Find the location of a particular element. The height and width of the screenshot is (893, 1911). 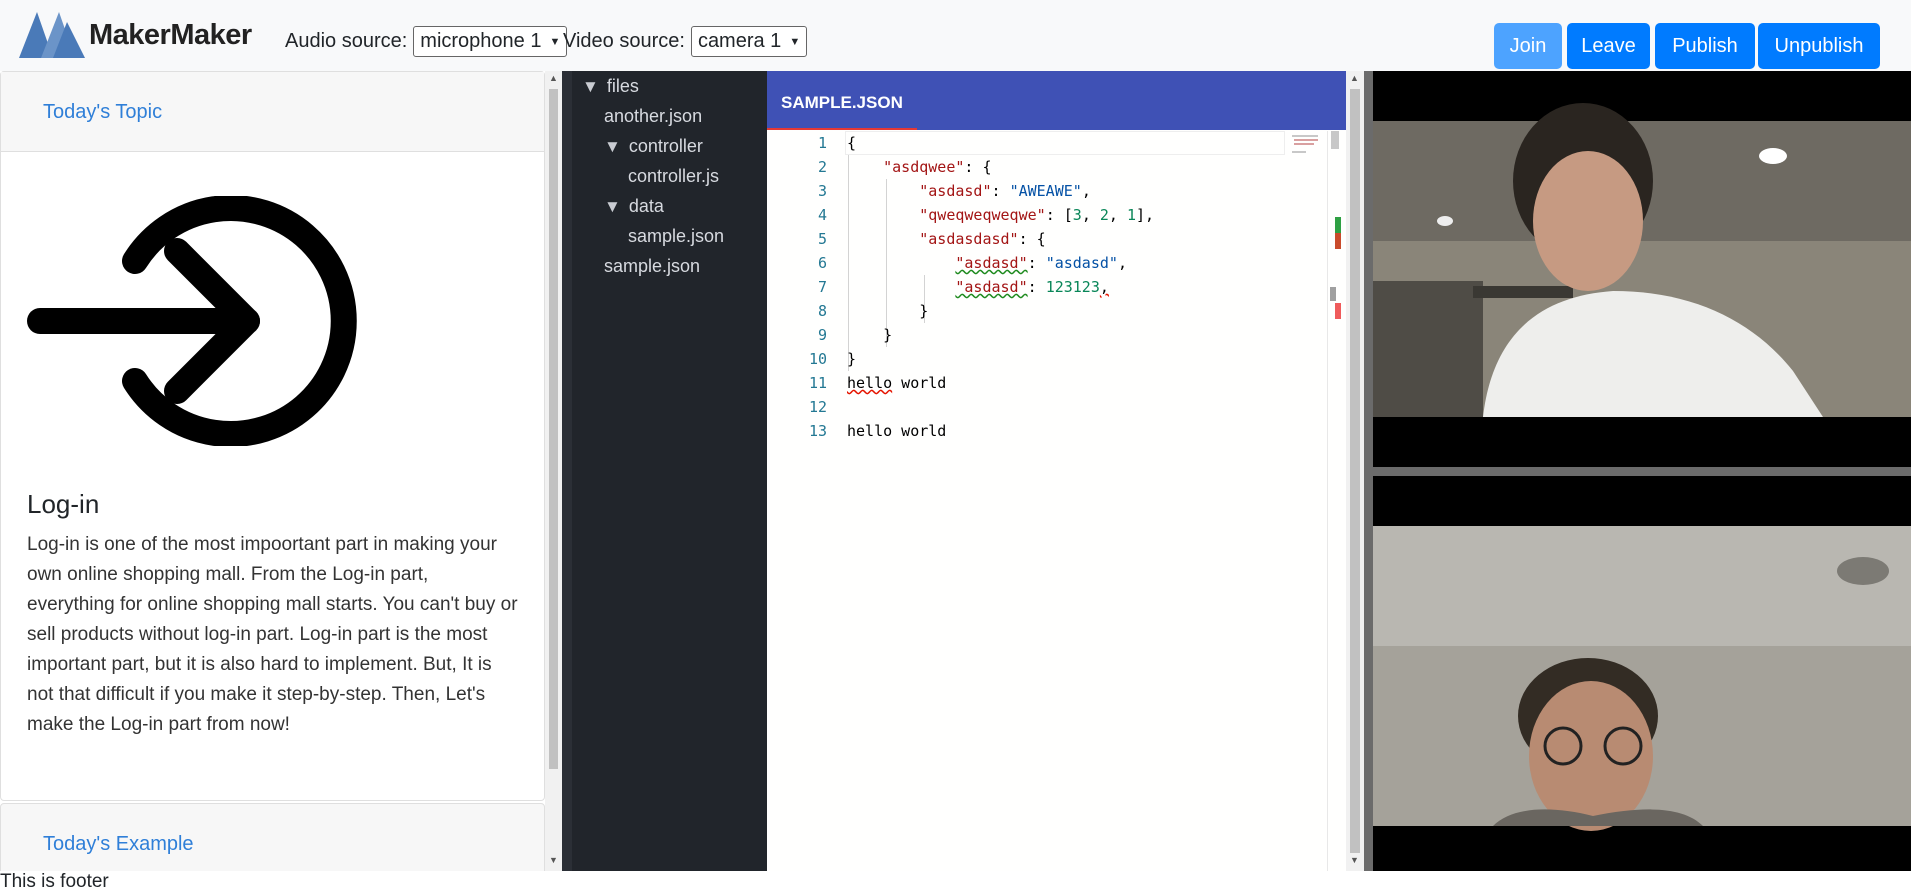

cursor-marker is located at coordinates (1333, 294).